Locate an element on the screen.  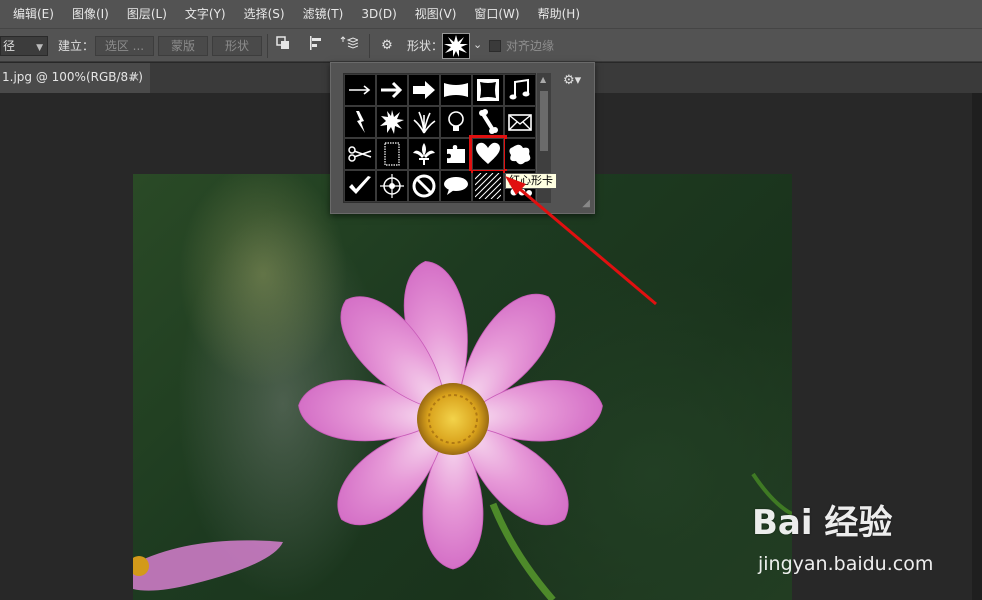
shape-cell-heart-card is located at coordinates (488, 154).